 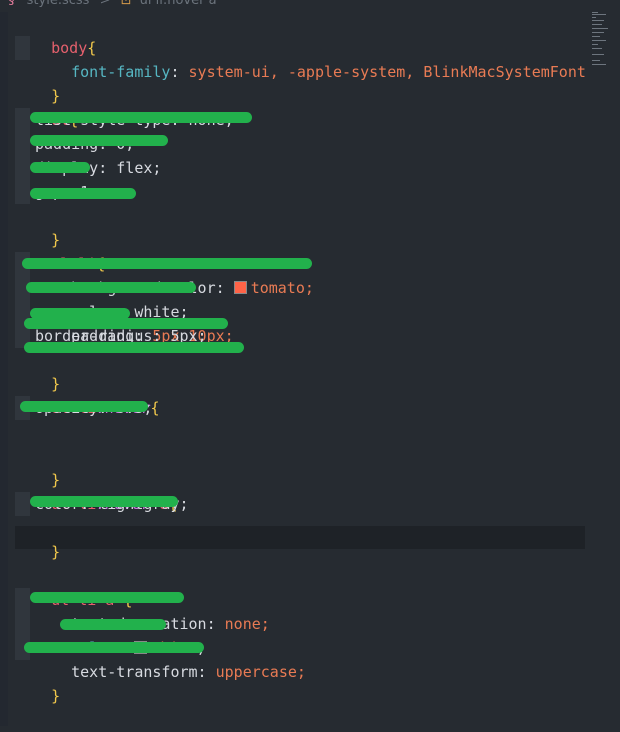 I want to click on code-line: ul li:hover a{, so click(x=96, y=490).